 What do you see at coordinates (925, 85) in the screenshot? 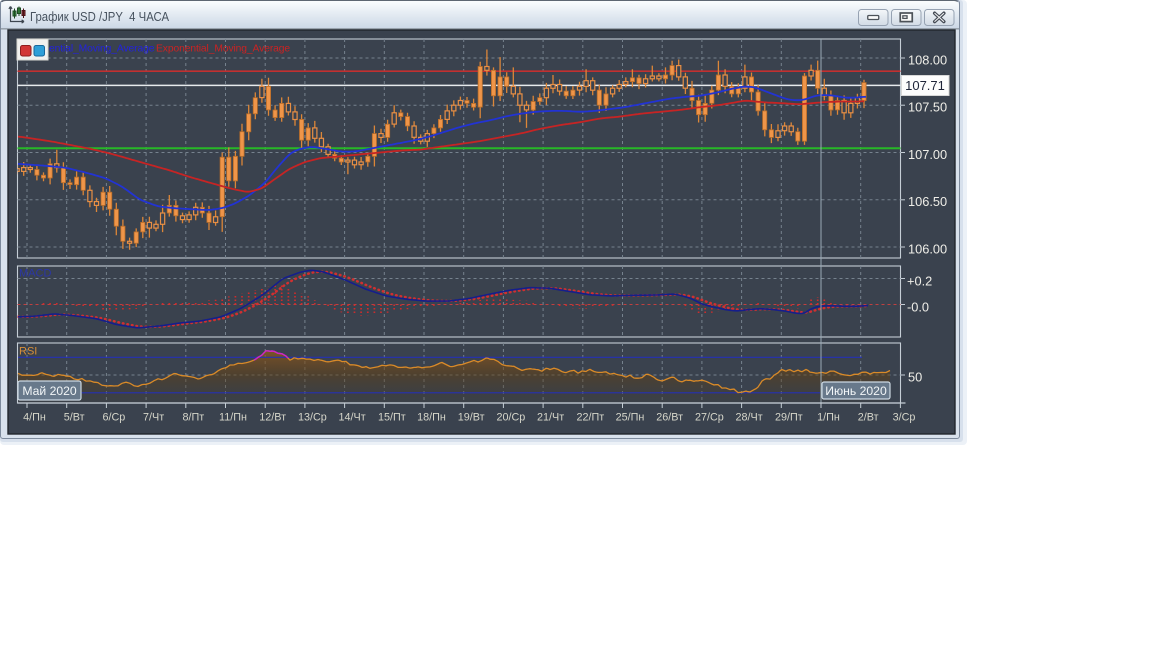
I see `svg-text: 107.71` at bounding box center [925, 85].